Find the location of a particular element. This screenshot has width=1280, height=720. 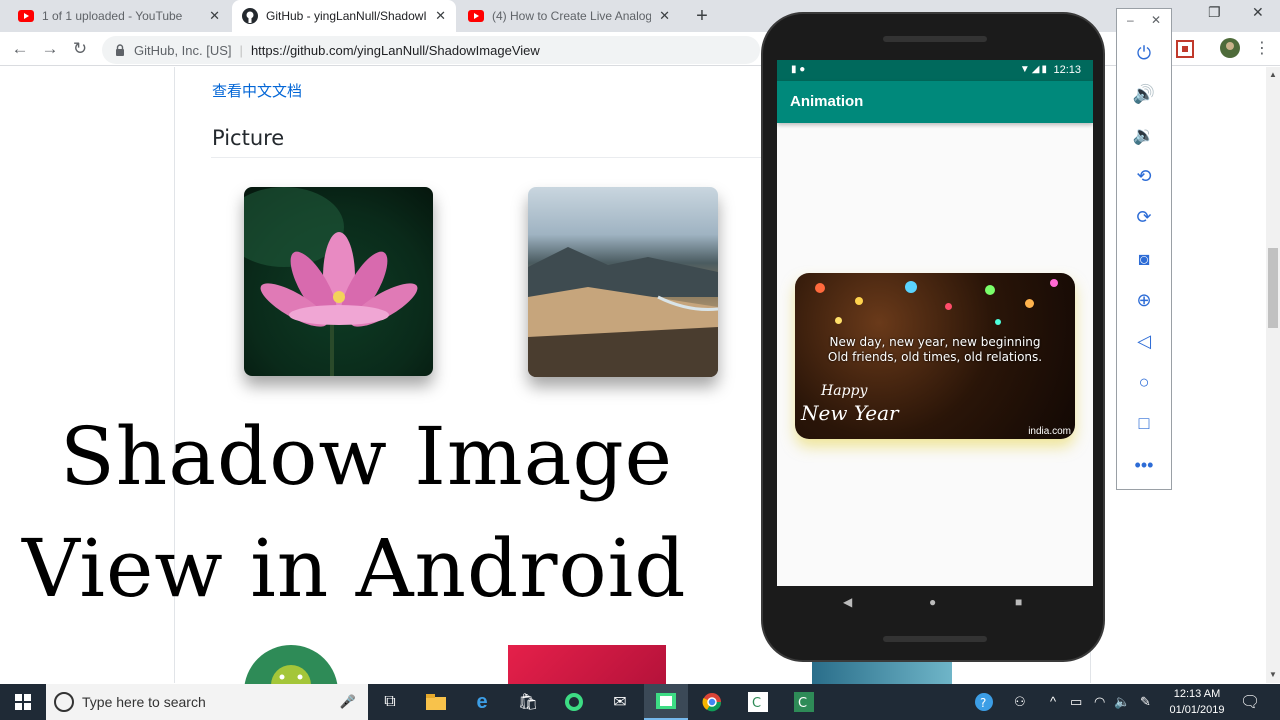

android-studio-icon is located at coordinates (574, 702).